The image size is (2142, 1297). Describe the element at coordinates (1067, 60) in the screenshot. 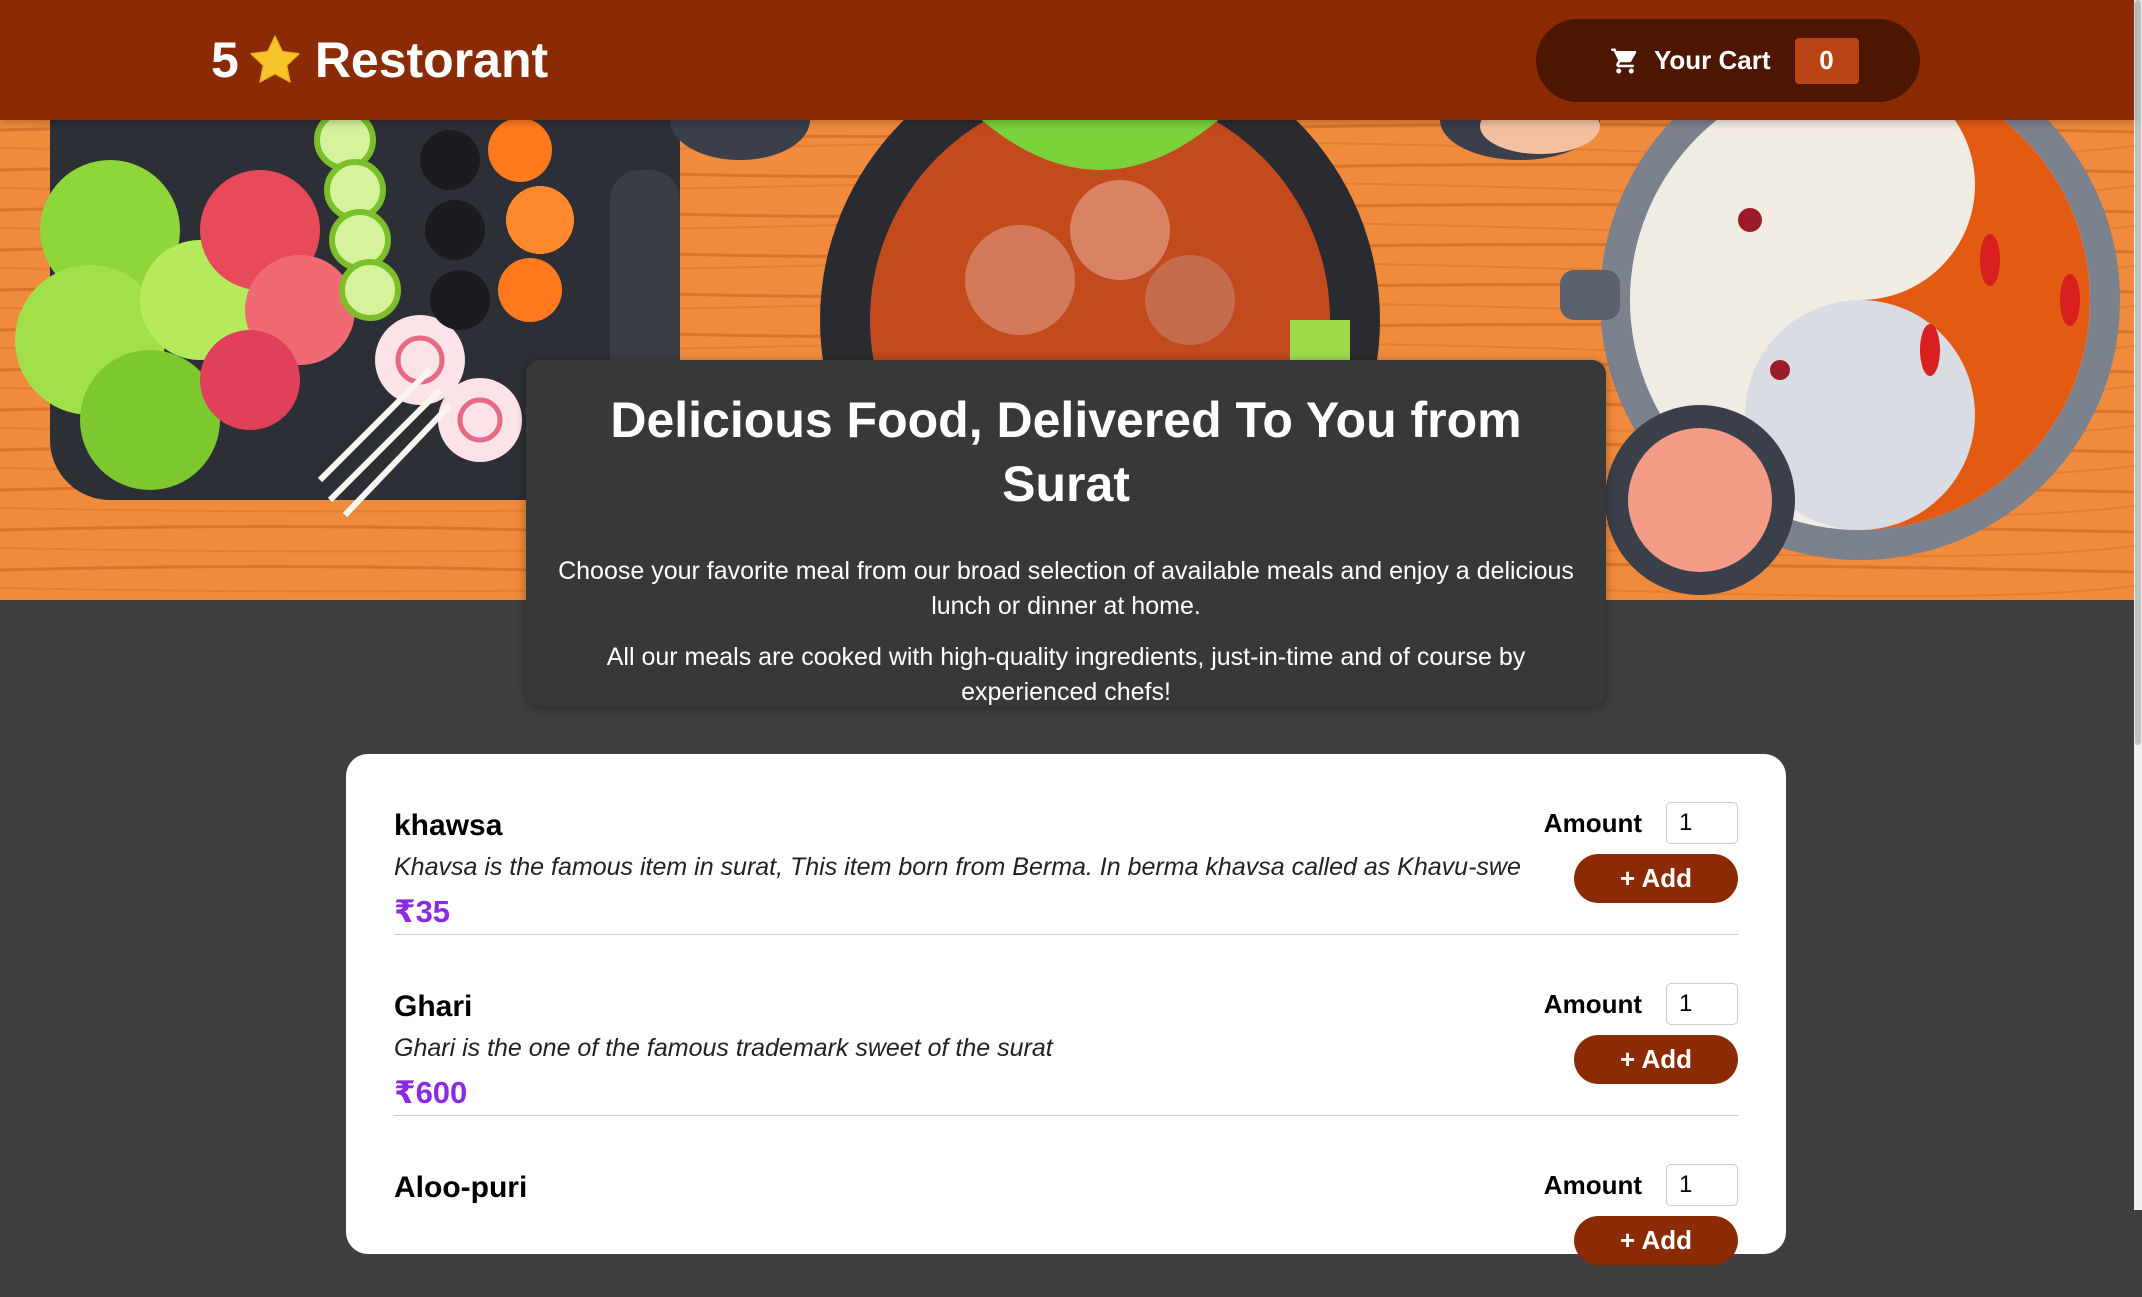

I see `site-header: 5 Restorant Your Cart 0` at that location.